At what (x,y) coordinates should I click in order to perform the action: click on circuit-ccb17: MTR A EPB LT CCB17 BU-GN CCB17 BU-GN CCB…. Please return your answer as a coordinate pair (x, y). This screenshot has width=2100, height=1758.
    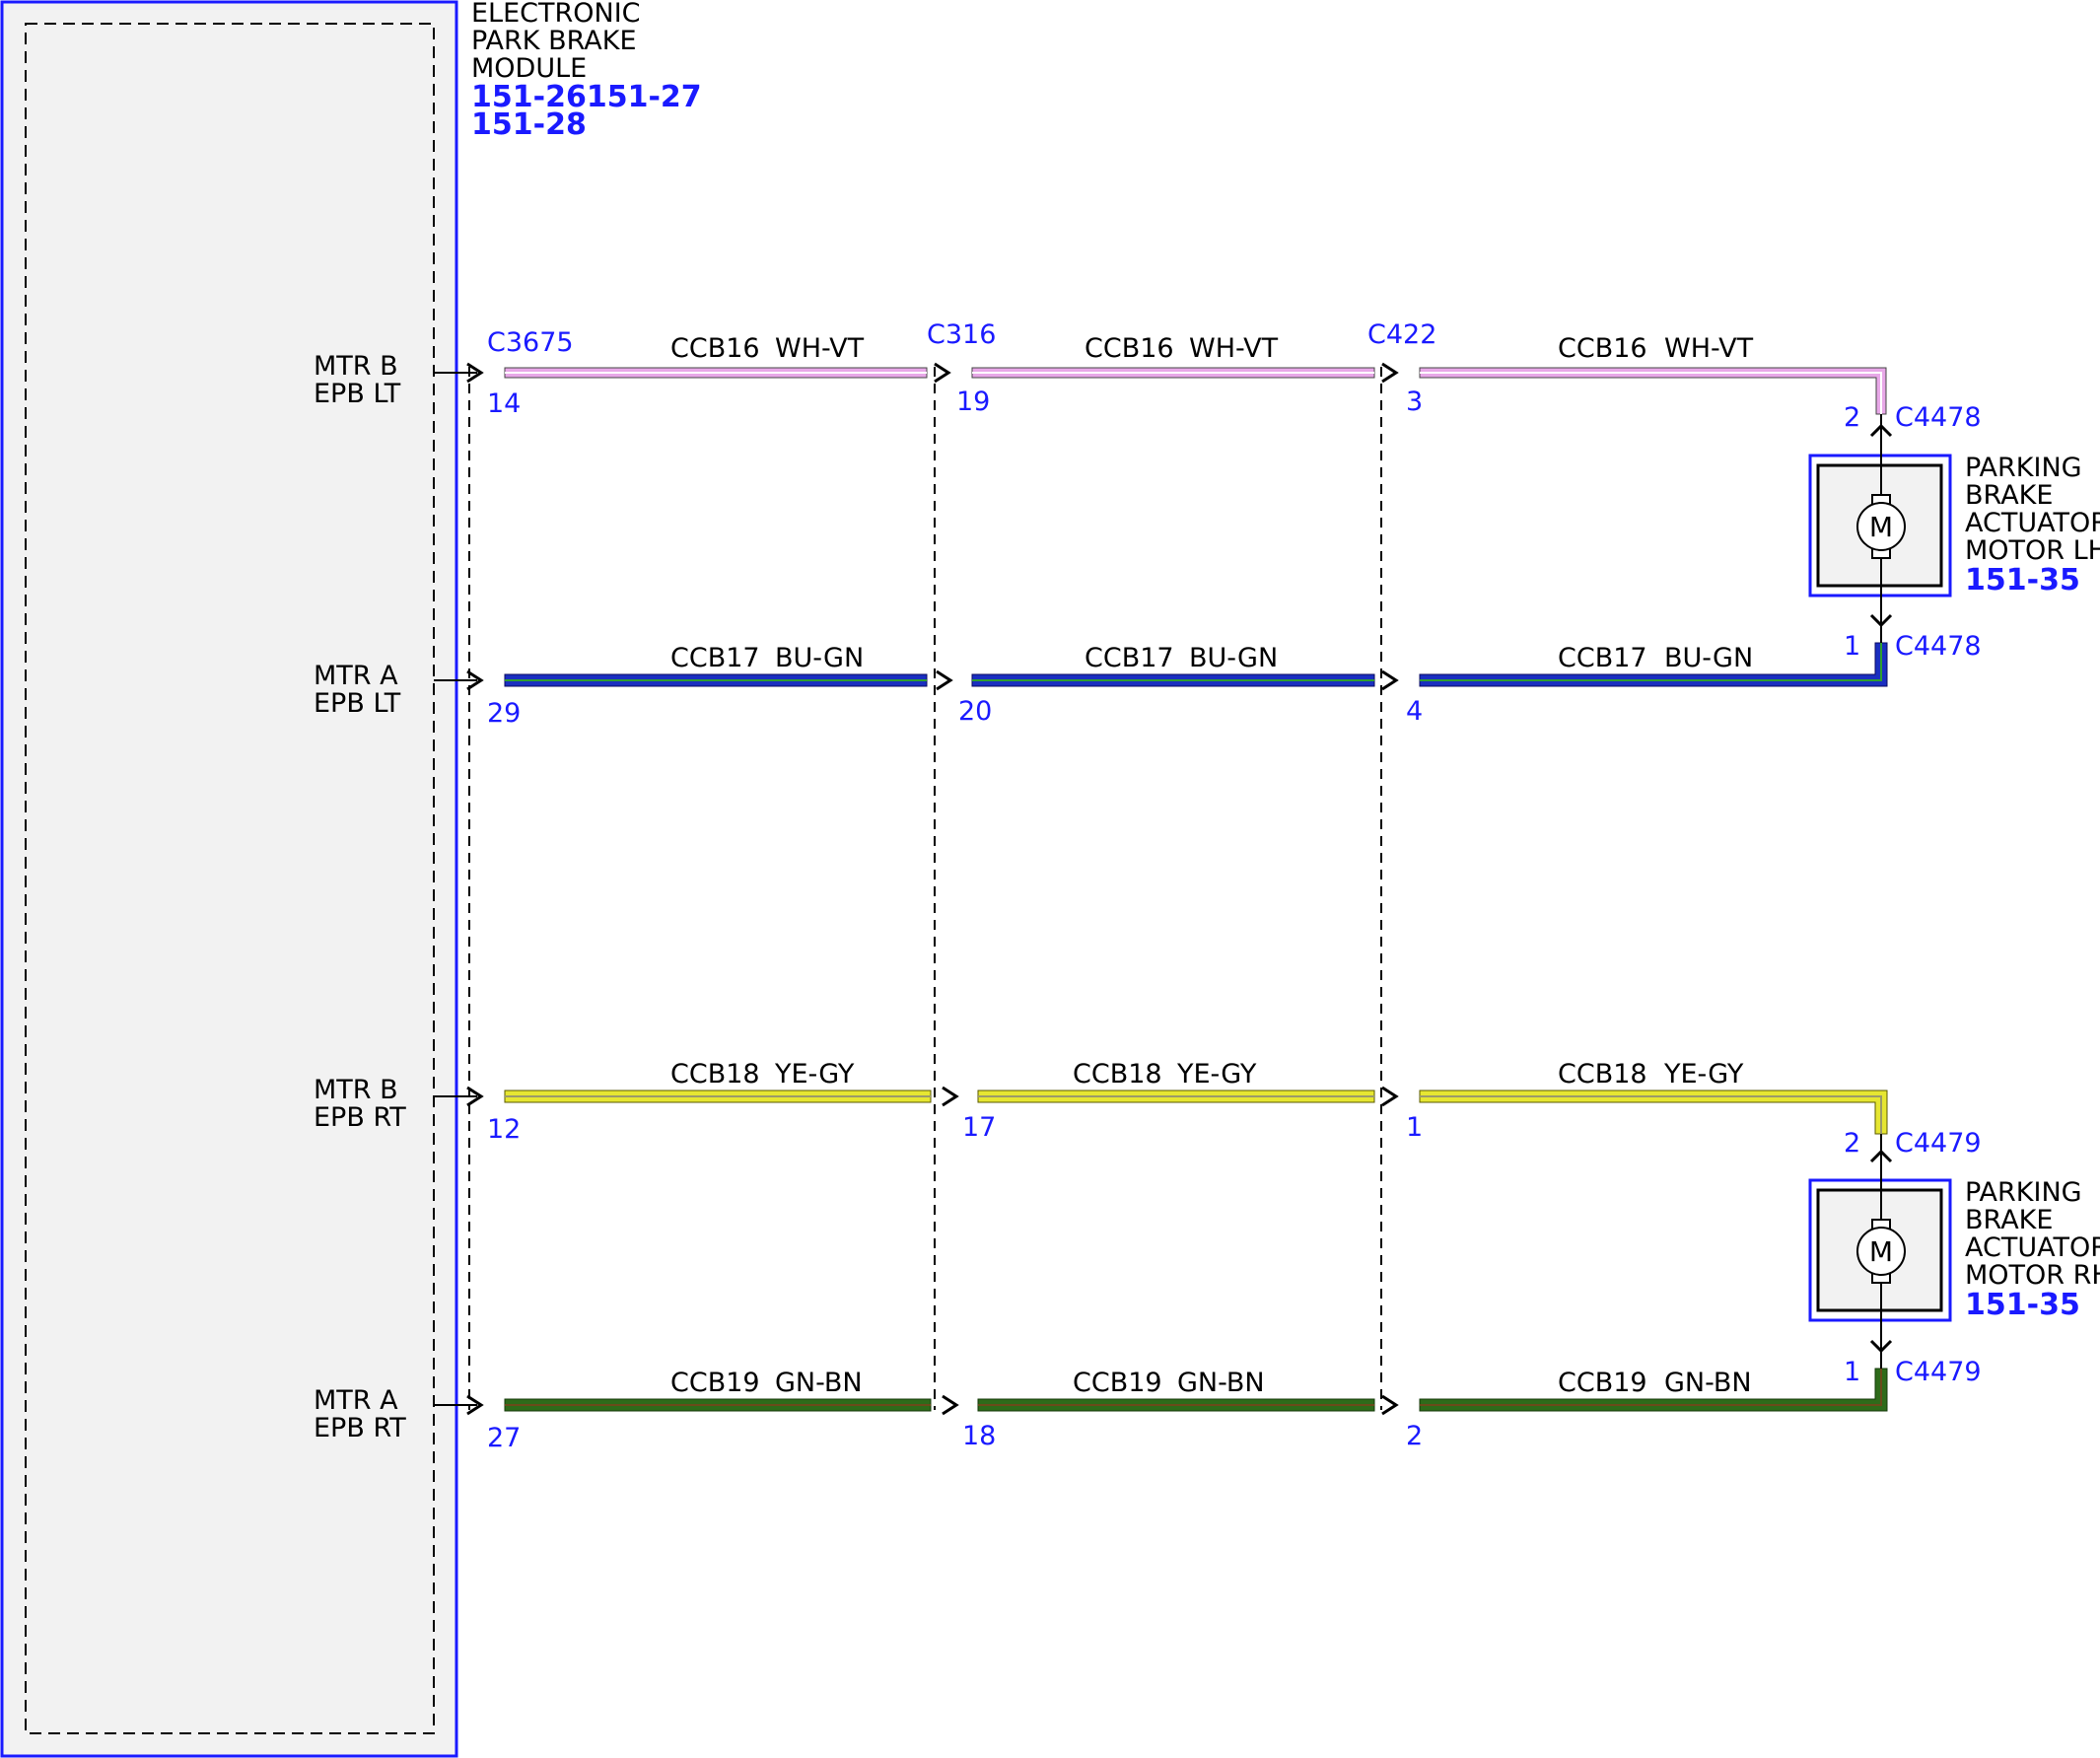
    Looking at the image, I should click on (1148, 663).